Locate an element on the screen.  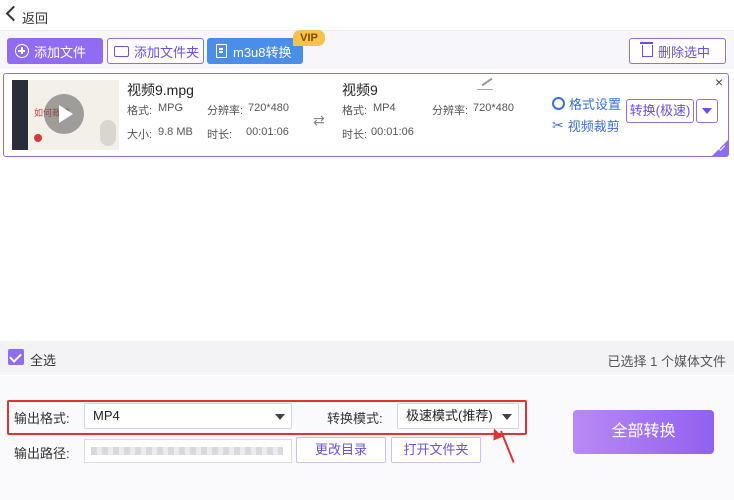
add-folder-button: 添加文件夹 is located at coordinates (155, 51).